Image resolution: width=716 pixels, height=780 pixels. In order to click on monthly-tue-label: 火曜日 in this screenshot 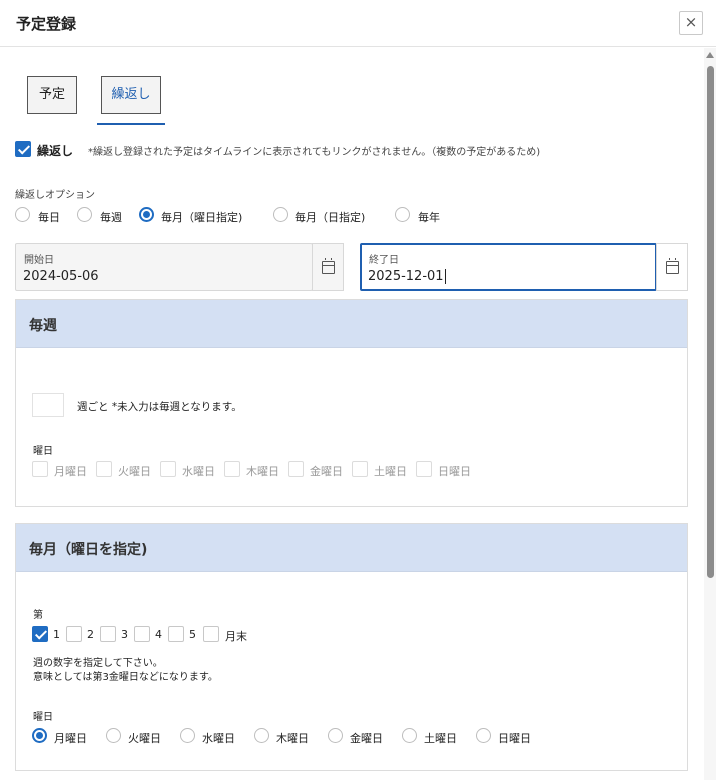, I will do `click(144, 738)`.